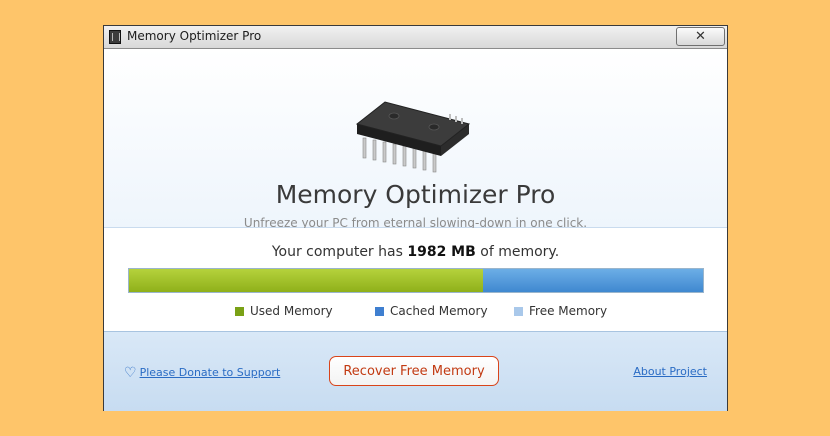 The height and width of the screenshot is (436, 830). What do you see at coordinates (379, 311) in the screenshot?
I see `cached-swatch` at bounding box center [379, 311].